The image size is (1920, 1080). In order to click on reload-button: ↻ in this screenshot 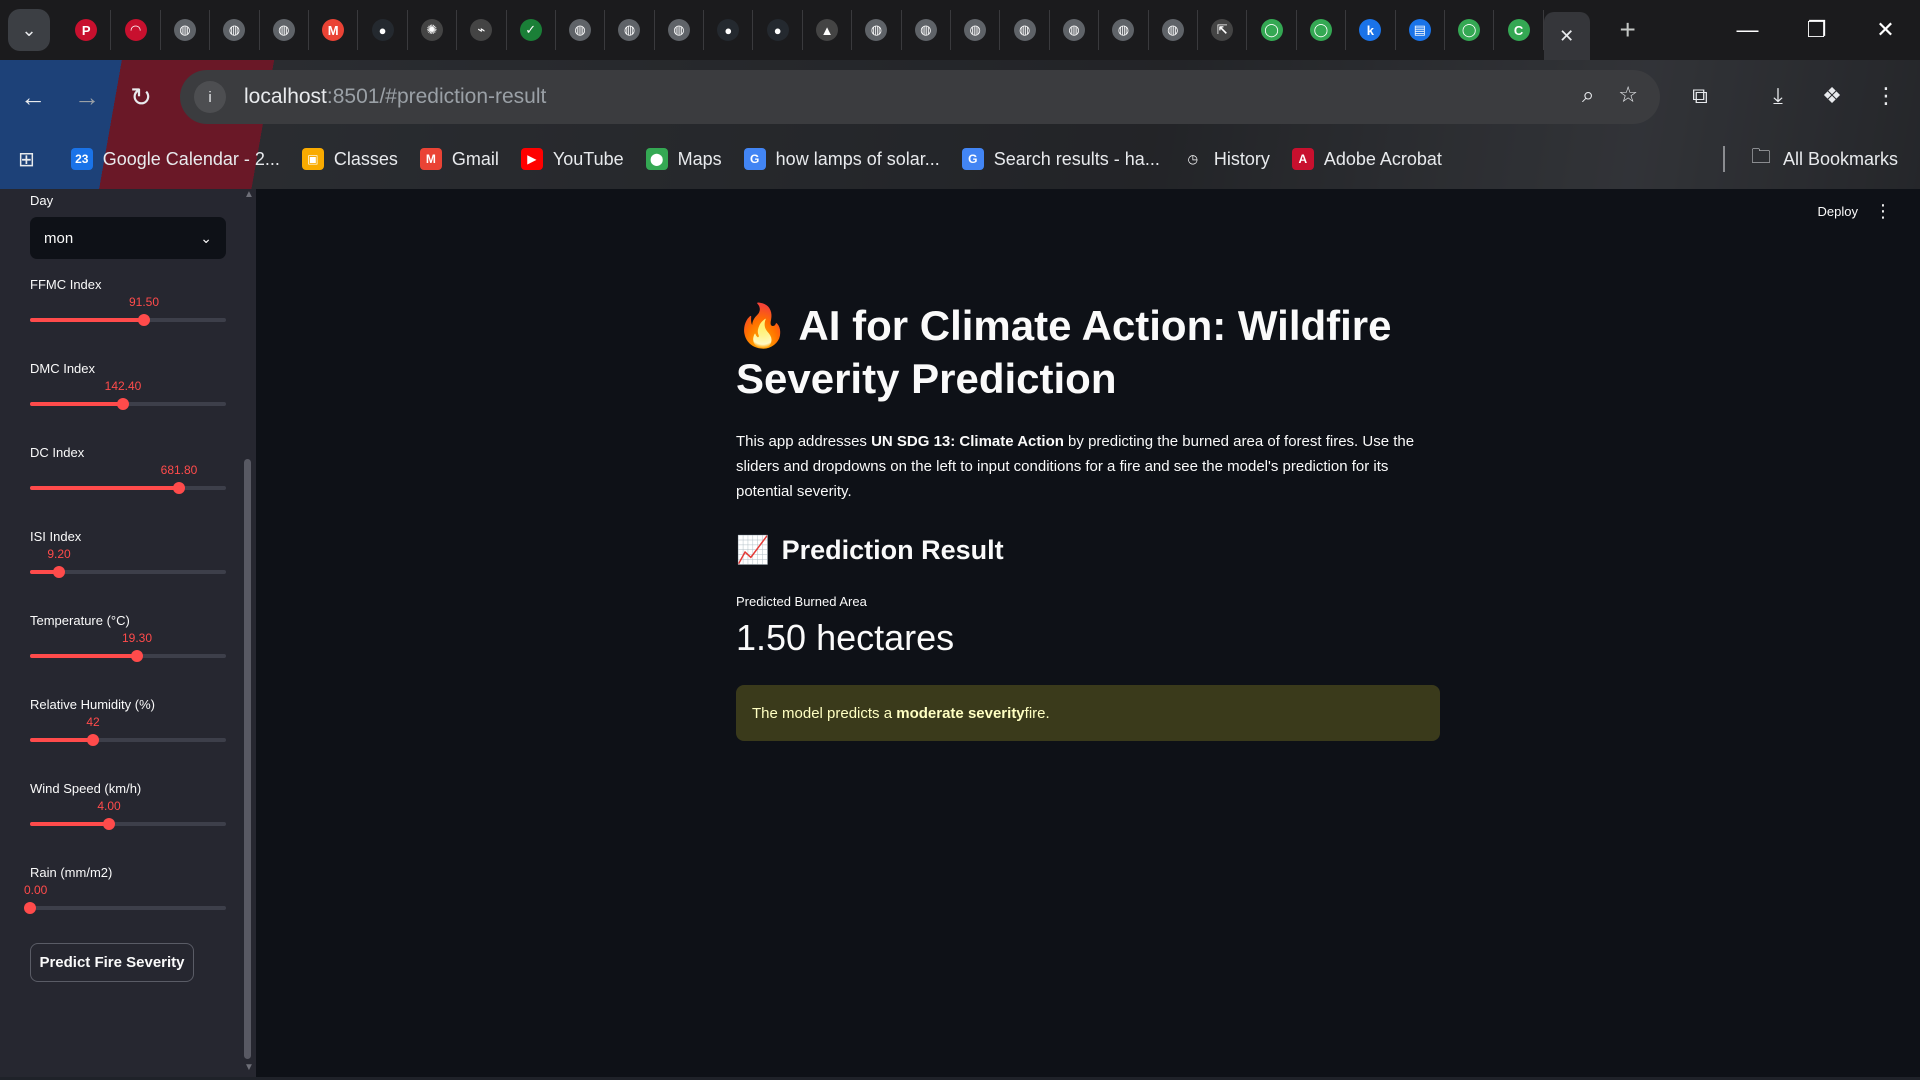, I will do `click(141, 97)`.